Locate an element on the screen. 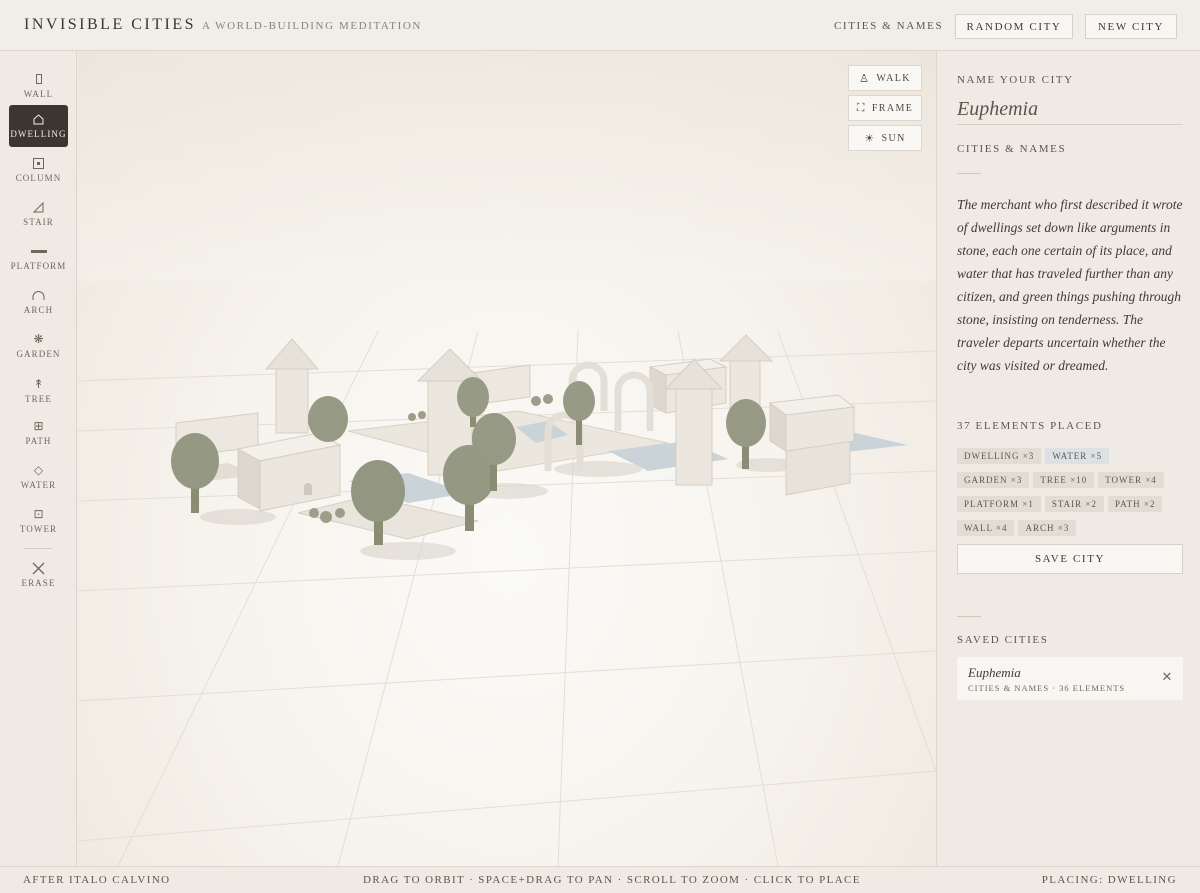  frame-button: ⛶ FRAME is located at coordinates (885, 108).